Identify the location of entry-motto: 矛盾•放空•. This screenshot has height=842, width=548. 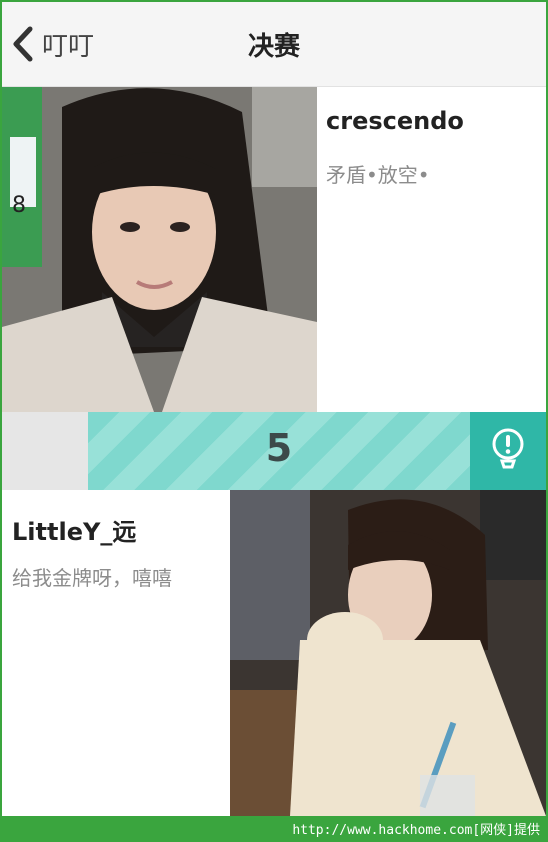
(378, 175).